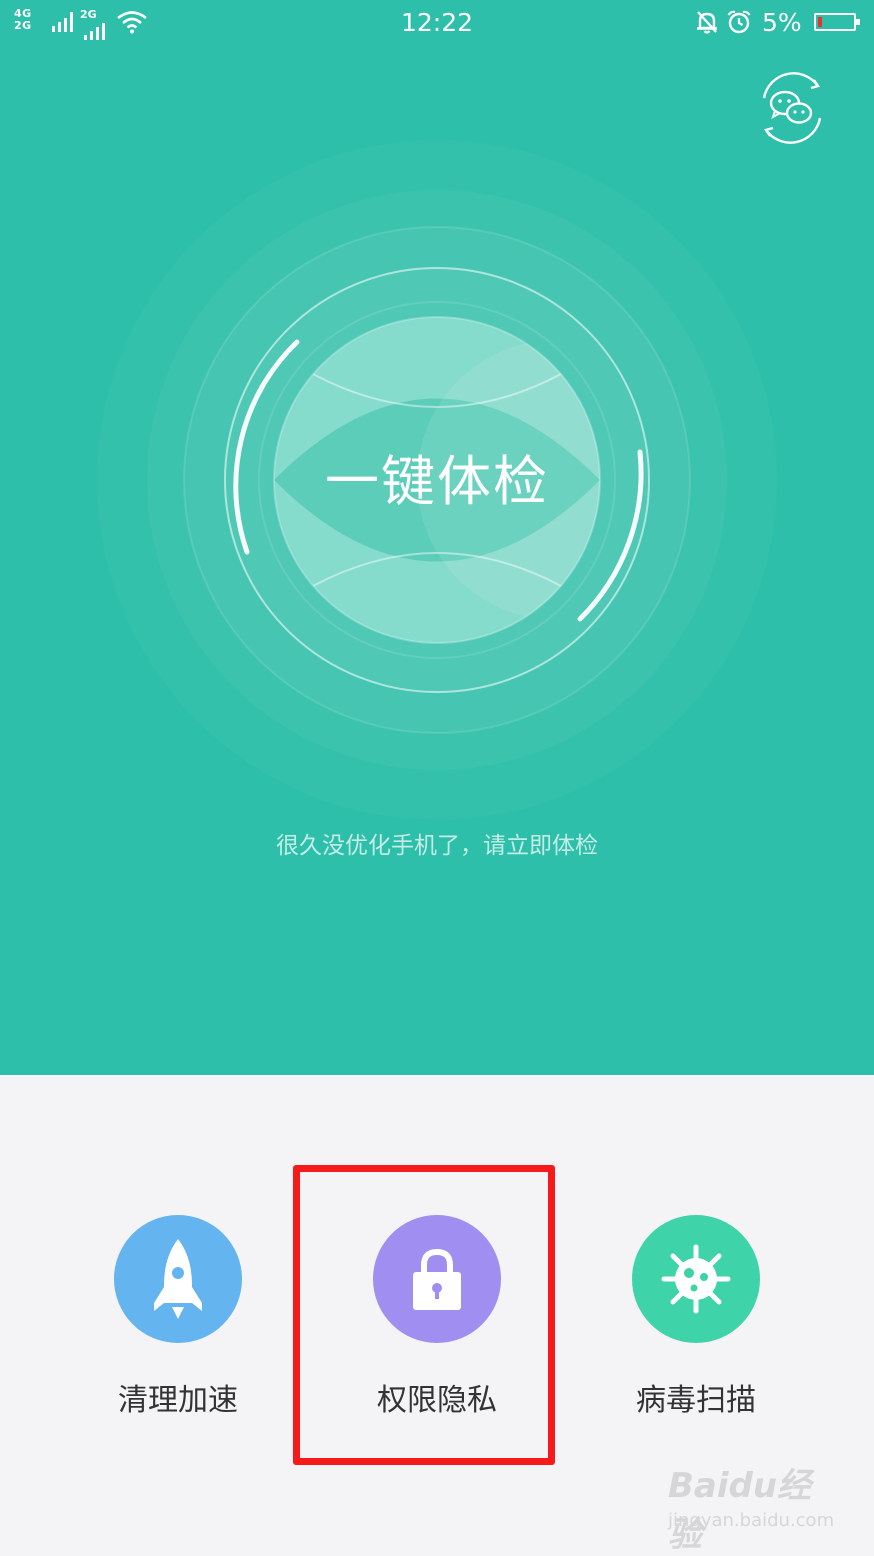 This screenshot has height=1556, width=874. What do you see at coordinates (437, 846) in the screenshot?
I see `optimize-hint-text: 很久没优化手机了，请立即体检` at bounding box center [437, 846].